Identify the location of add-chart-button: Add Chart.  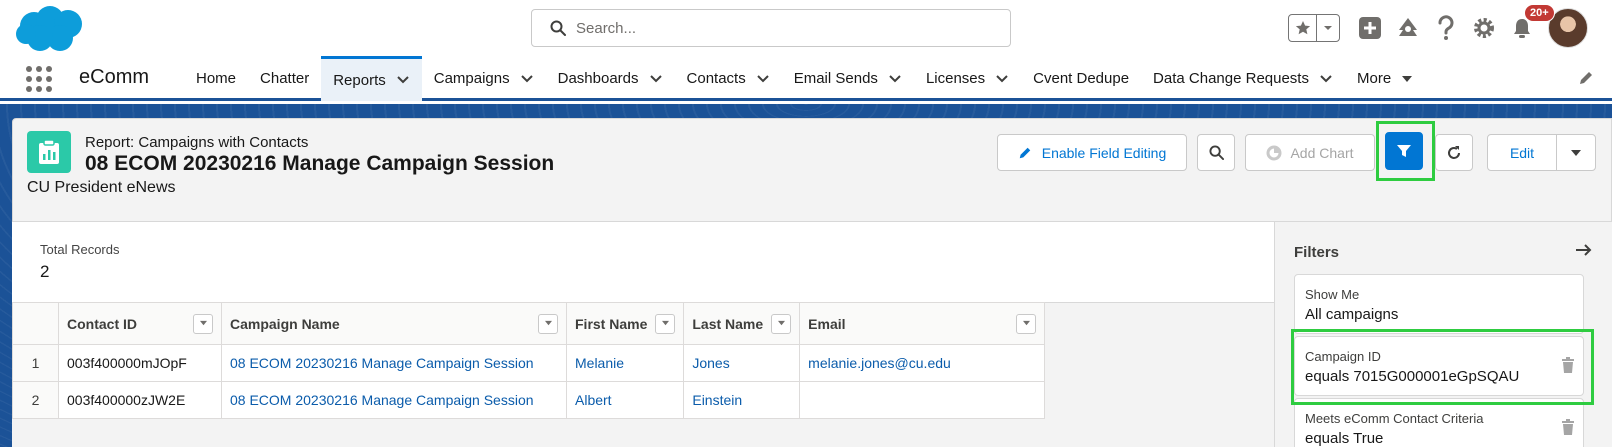
(1310, 152).